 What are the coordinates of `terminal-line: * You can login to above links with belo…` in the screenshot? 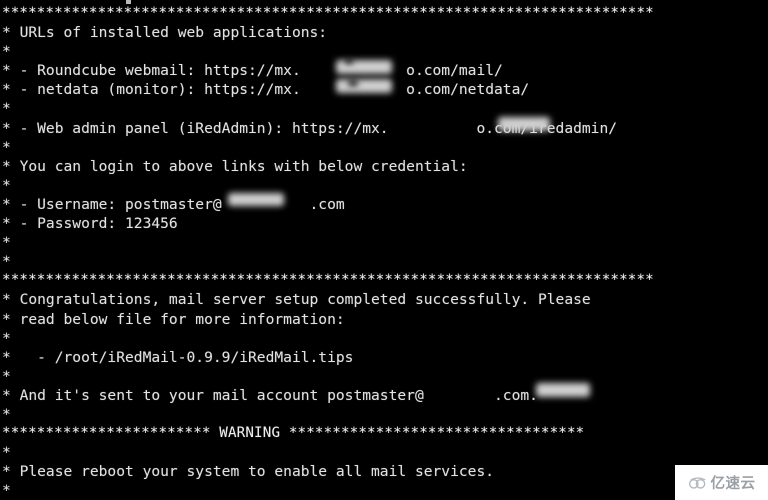 It's located at (235, 166).